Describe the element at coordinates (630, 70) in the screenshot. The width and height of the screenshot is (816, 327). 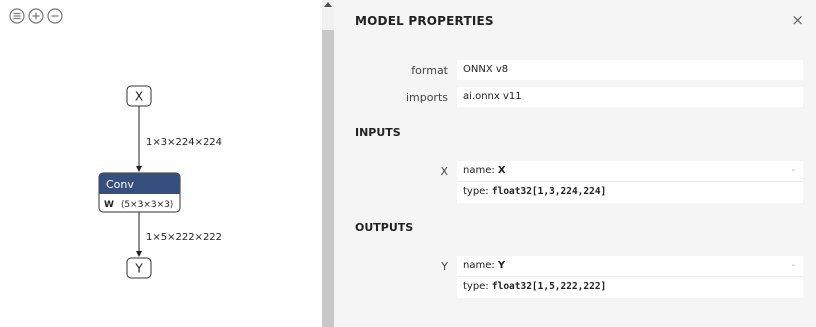
I see `format-value: ONNX v8` at that location.